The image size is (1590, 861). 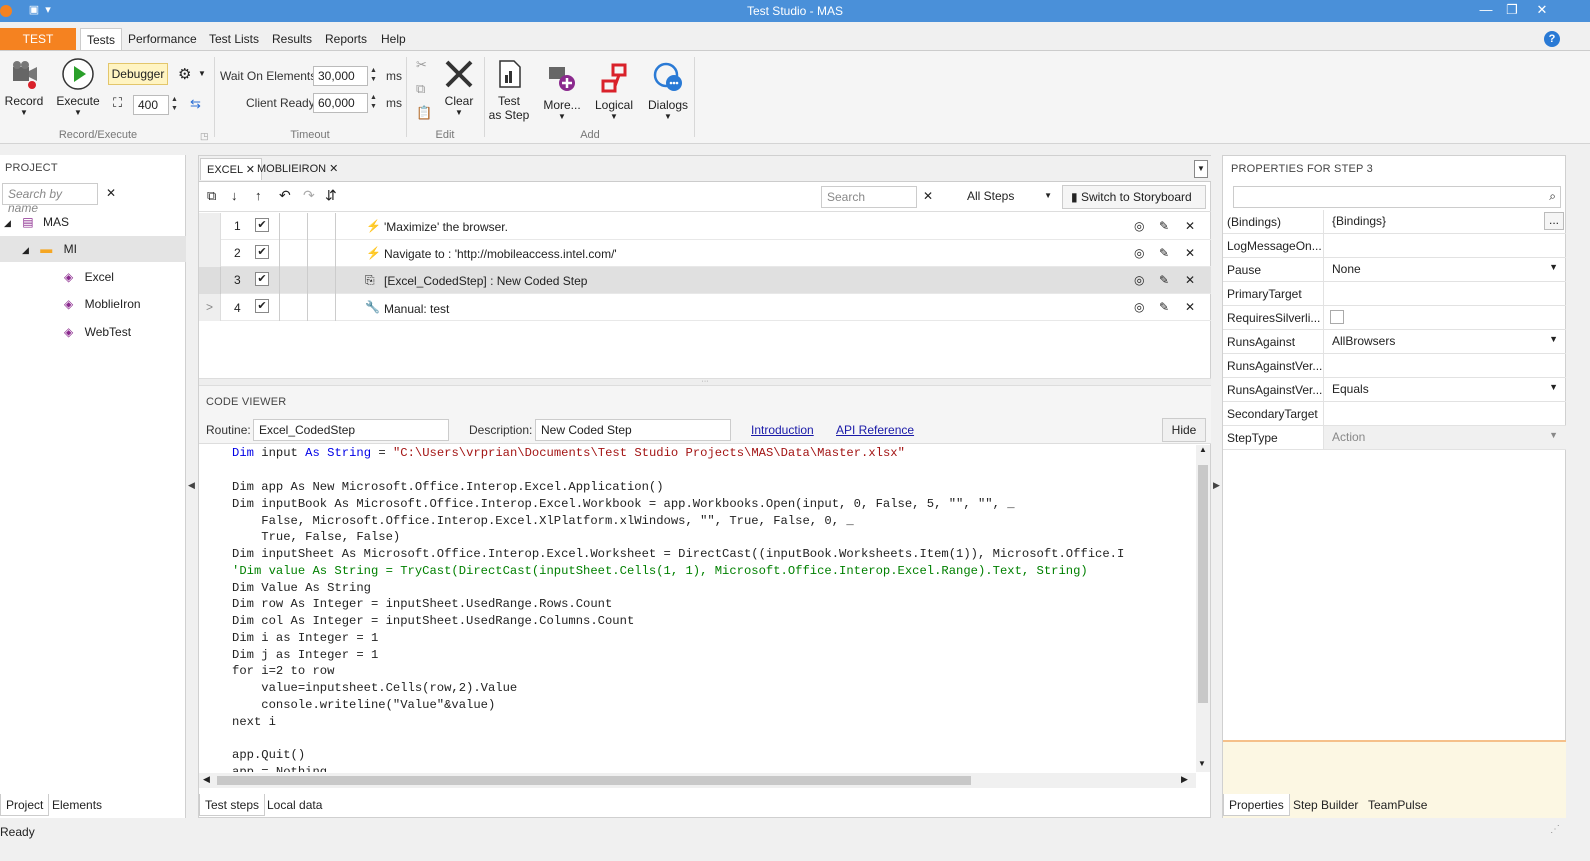 I want to click on expand-row-icon: >, so click(x=210, y=307).